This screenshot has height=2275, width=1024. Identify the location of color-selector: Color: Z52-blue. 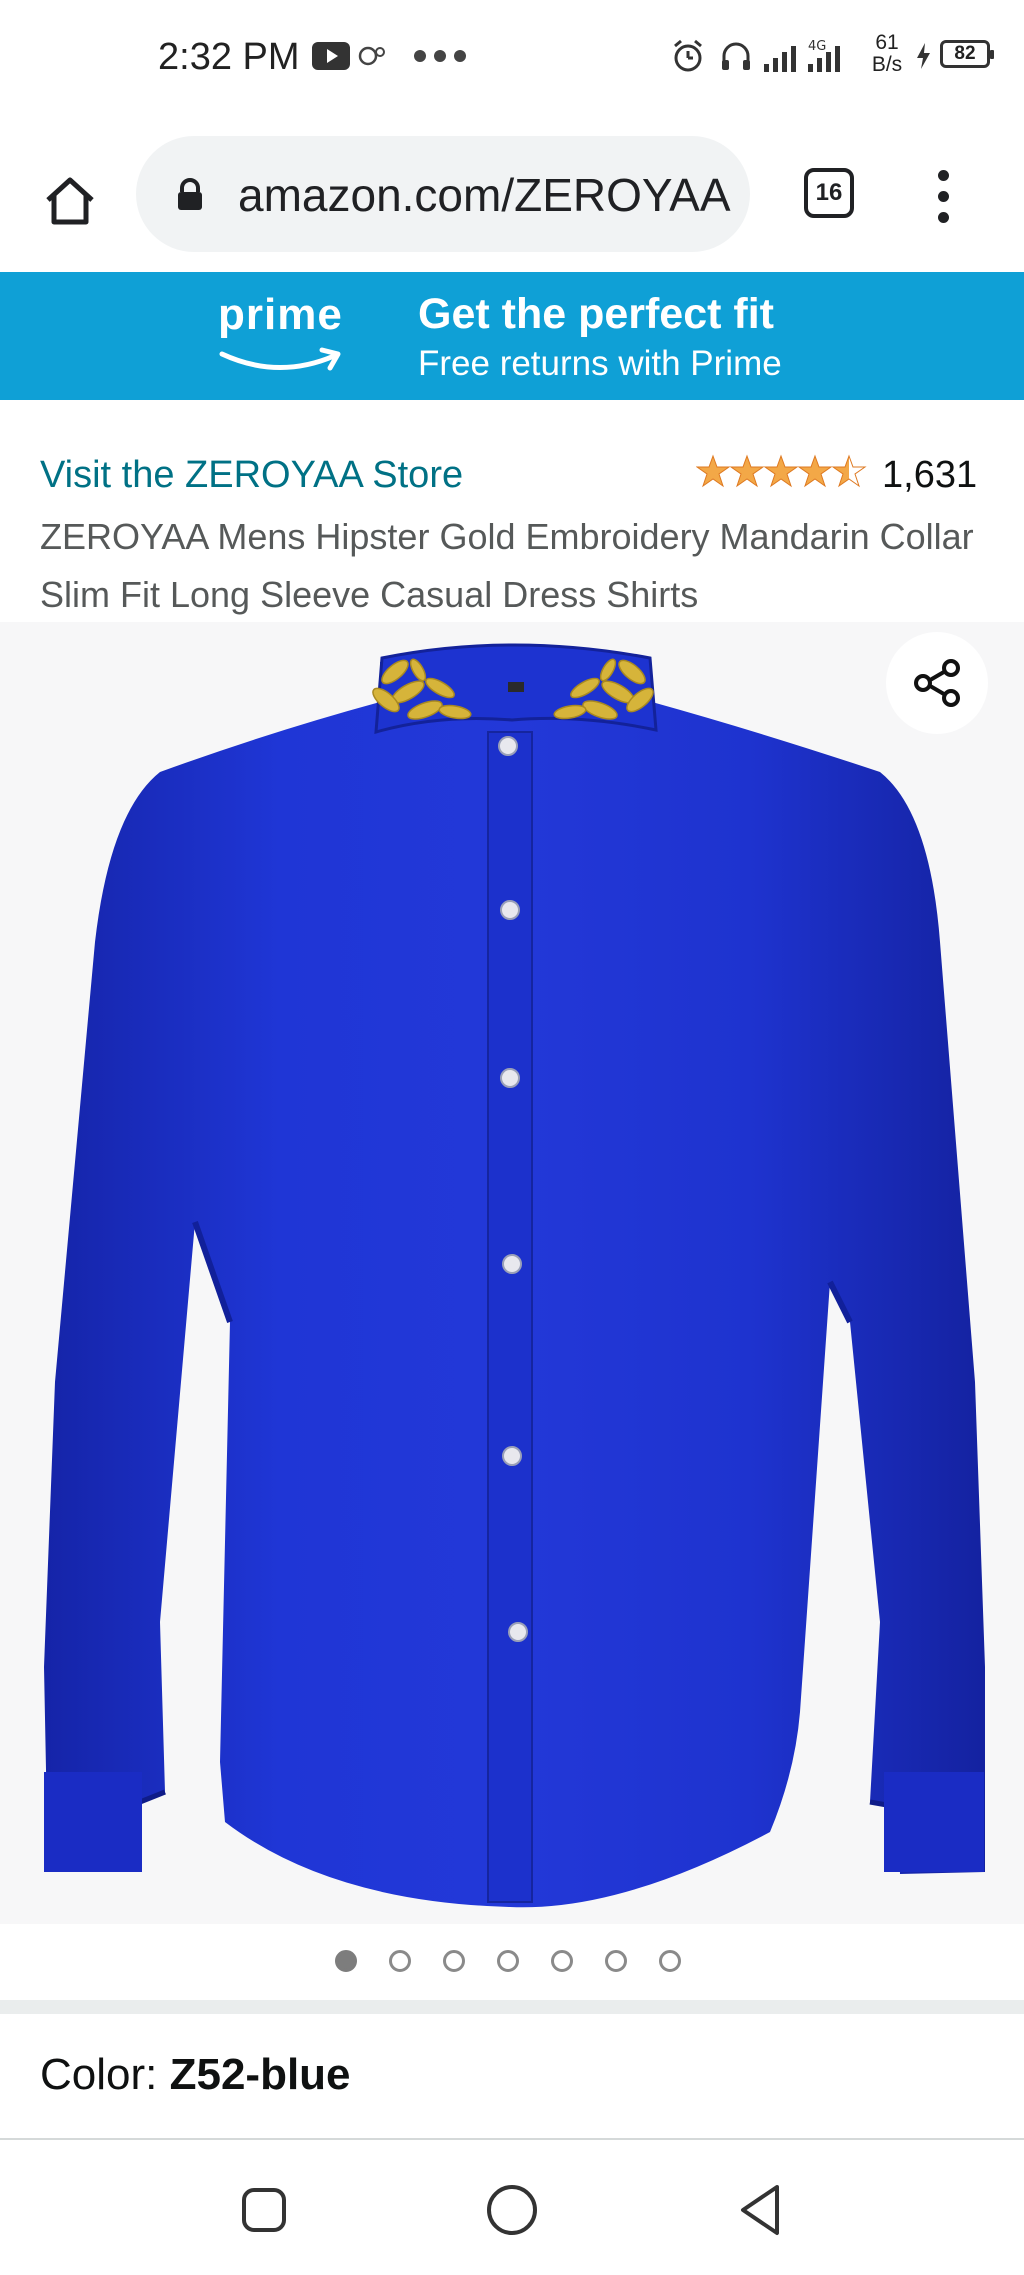
(195, 2075).